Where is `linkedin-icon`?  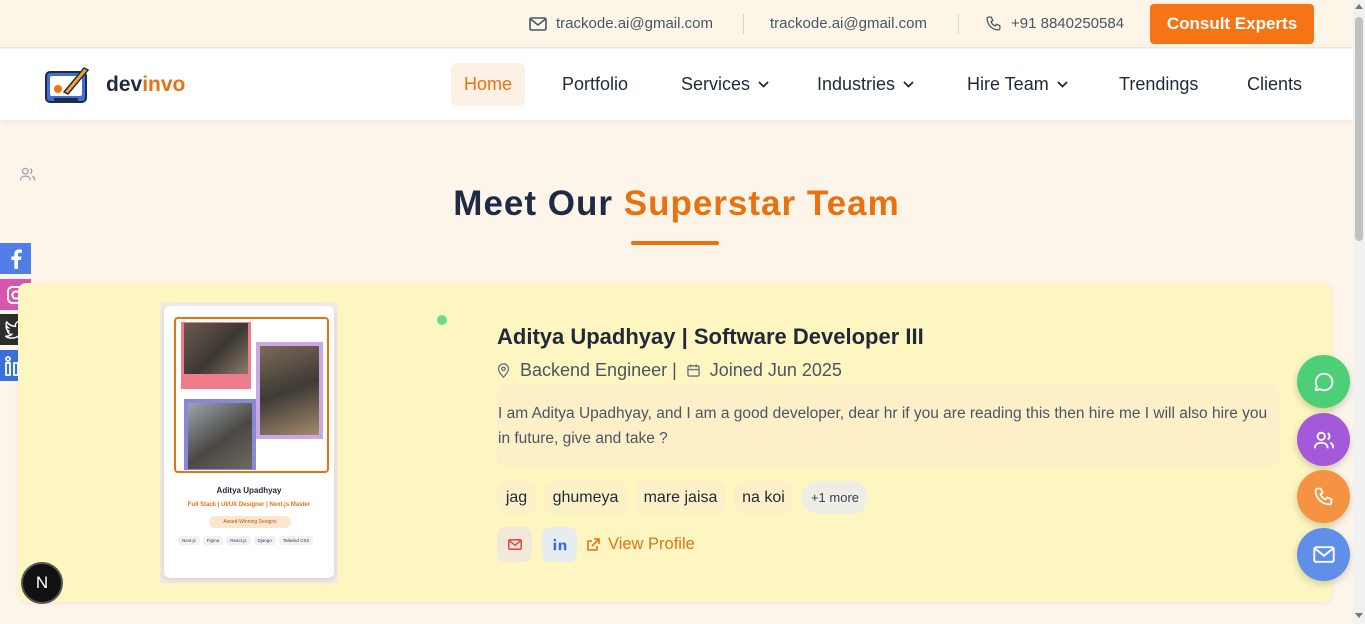
linkedin-icon is located at coordinates (559, 544).